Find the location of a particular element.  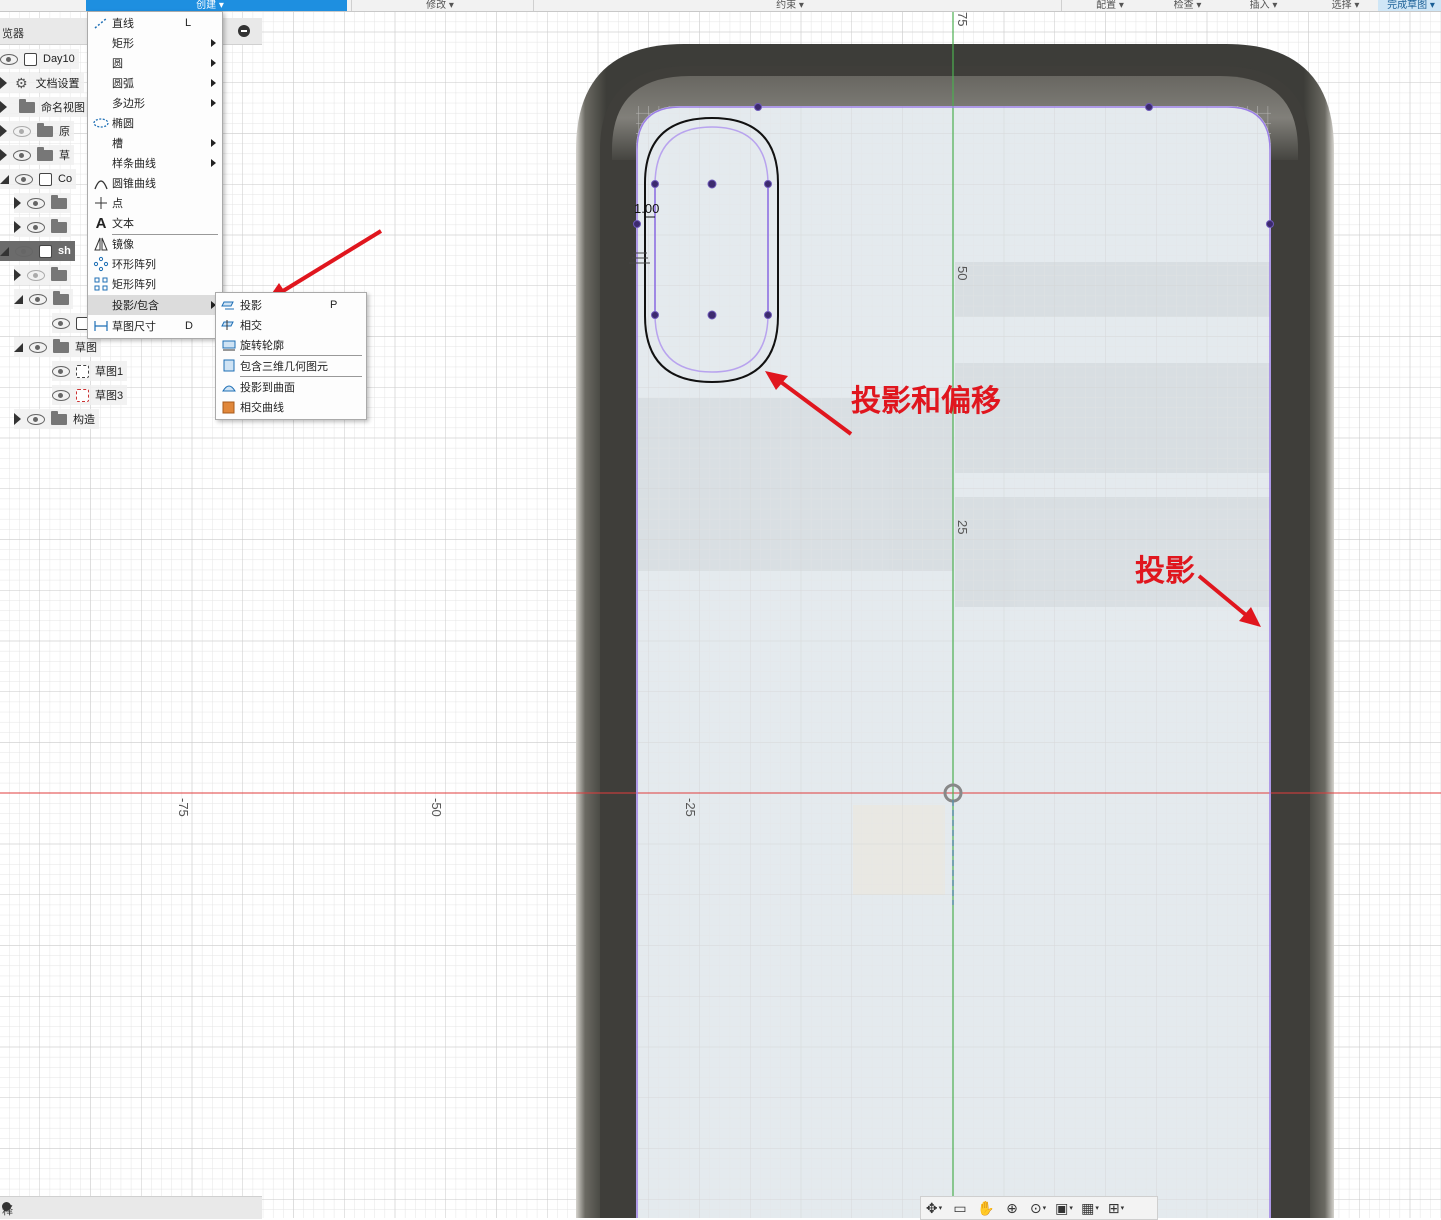

submenu-item-include-3d: 包含三维几何图元 is located at coordinates (291, 366).